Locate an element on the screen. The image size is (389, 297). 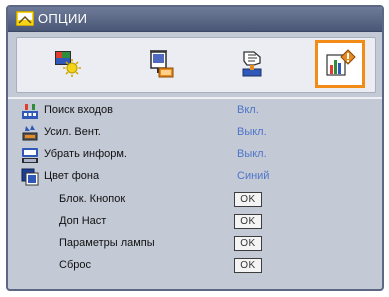
info-hide-icon is located at coordinates (30, 155).